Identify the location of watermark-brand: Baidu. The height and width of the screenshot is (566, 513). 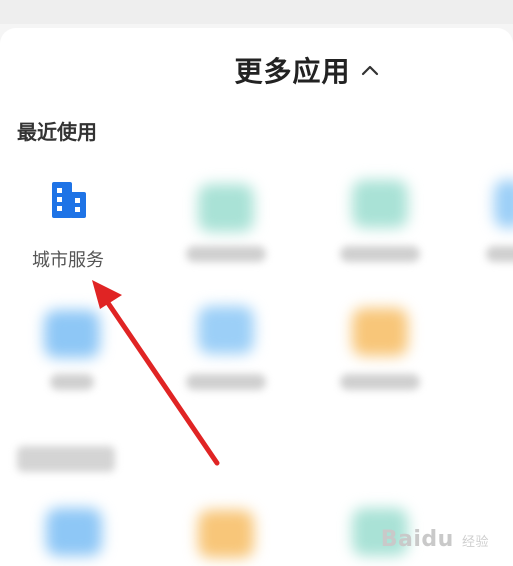
(417, 539).